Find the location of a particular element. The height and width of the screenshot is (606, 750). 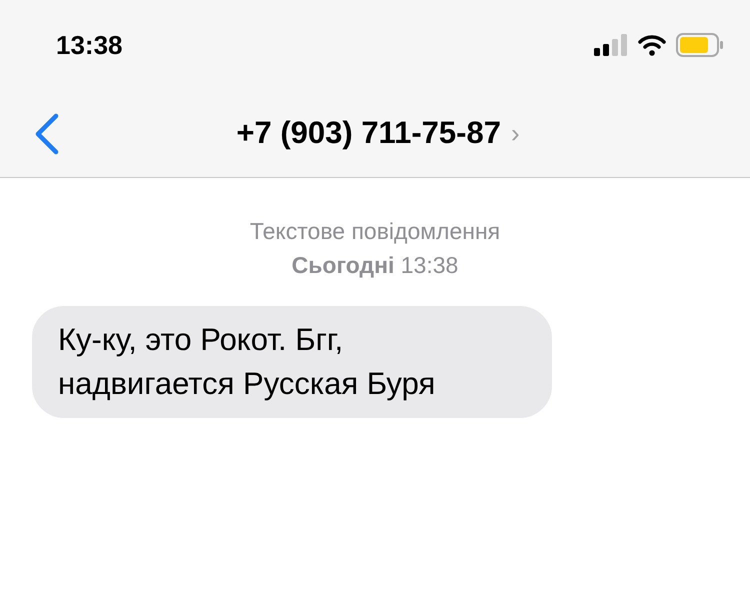

wifi-icon is located at coordinates (652, 45).